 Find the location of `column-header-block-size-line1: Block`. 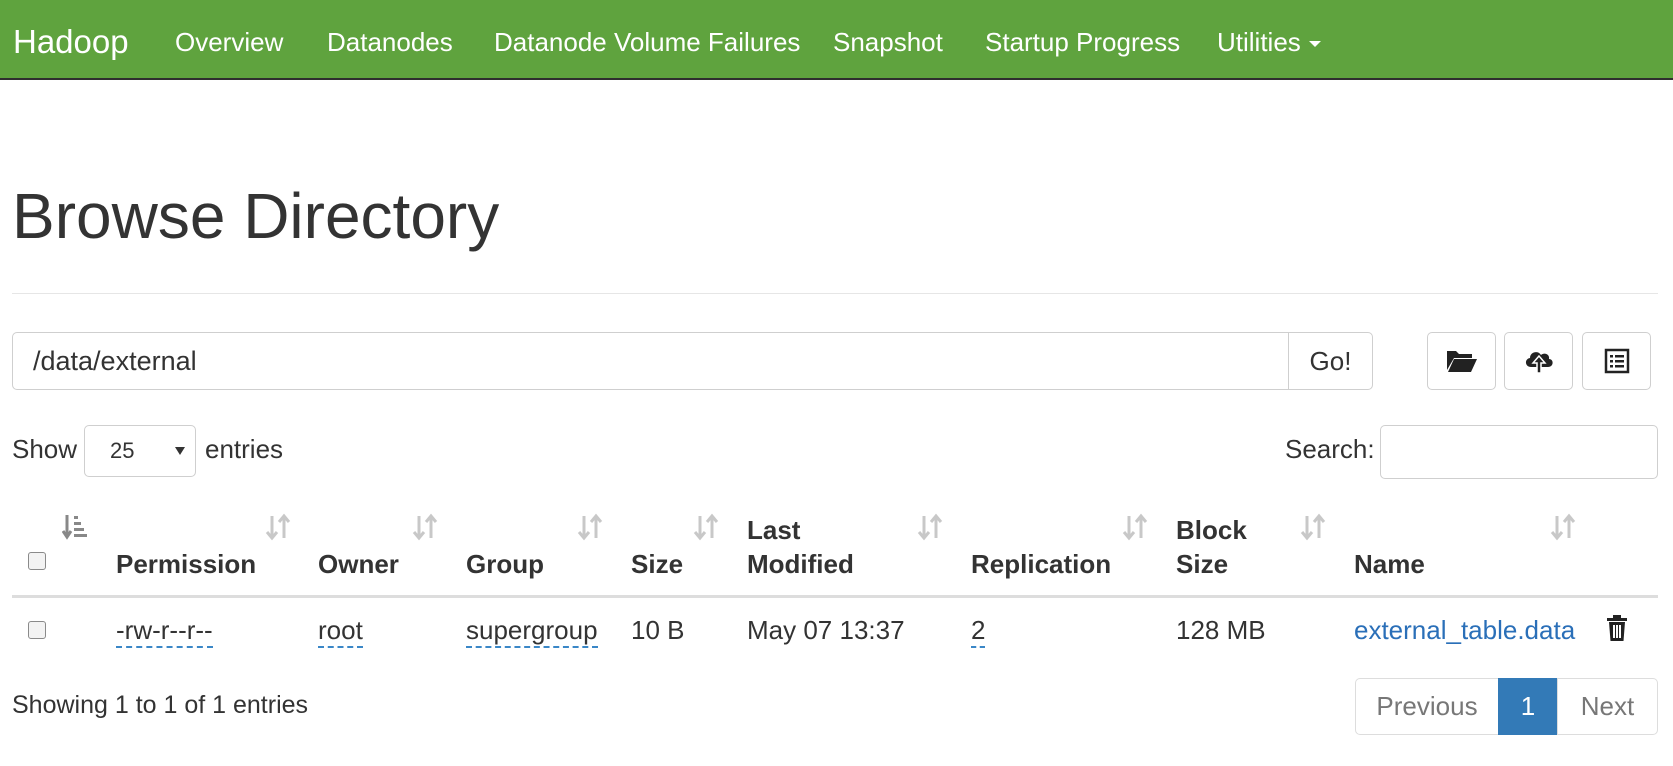

column-header-block-size-line1: Block is located at coordinates (1211, 530).